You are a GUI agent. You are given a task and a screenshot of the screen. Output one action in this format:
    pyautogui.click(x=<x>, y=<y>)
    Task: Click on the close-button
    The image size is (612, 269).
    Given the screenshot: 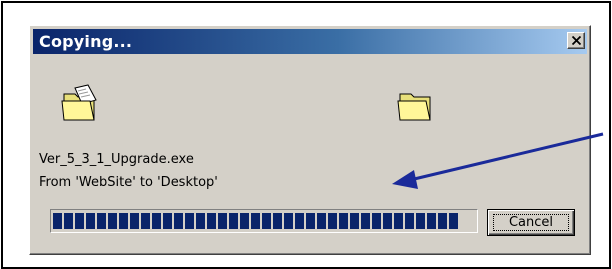 What is the action you would take?
    pyautogui.click(x=576, y=40)
    